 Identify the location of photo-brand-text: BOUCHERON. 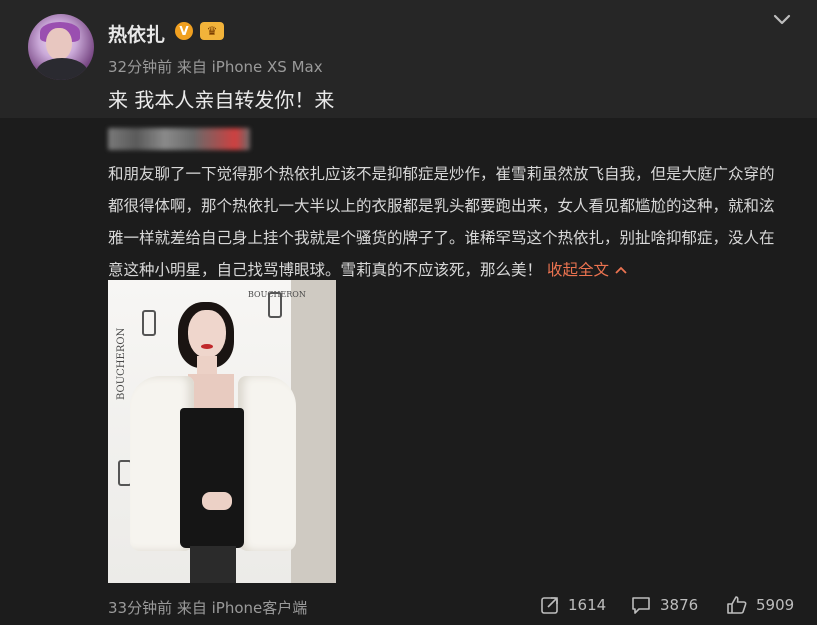
(121, 363).